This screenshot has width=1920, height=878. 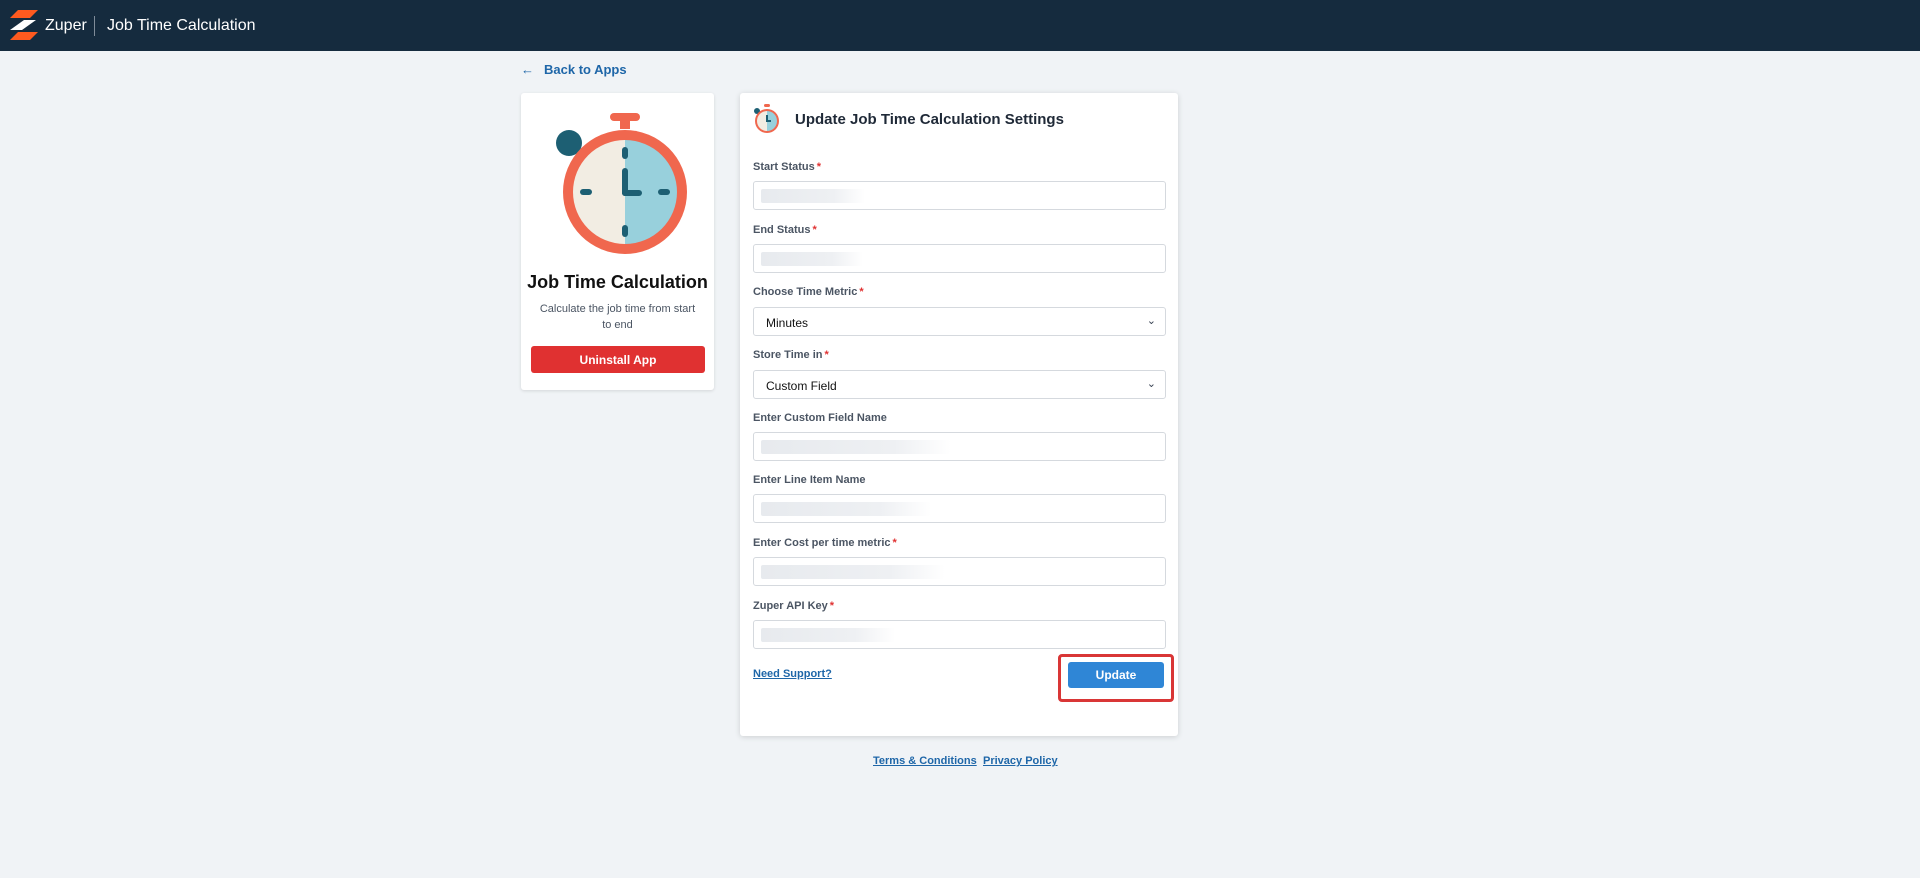 What do you see at coordinates (24, 25) in the screenshot?
I see `zuper-logo-icon` at bounding box center [24, 25].